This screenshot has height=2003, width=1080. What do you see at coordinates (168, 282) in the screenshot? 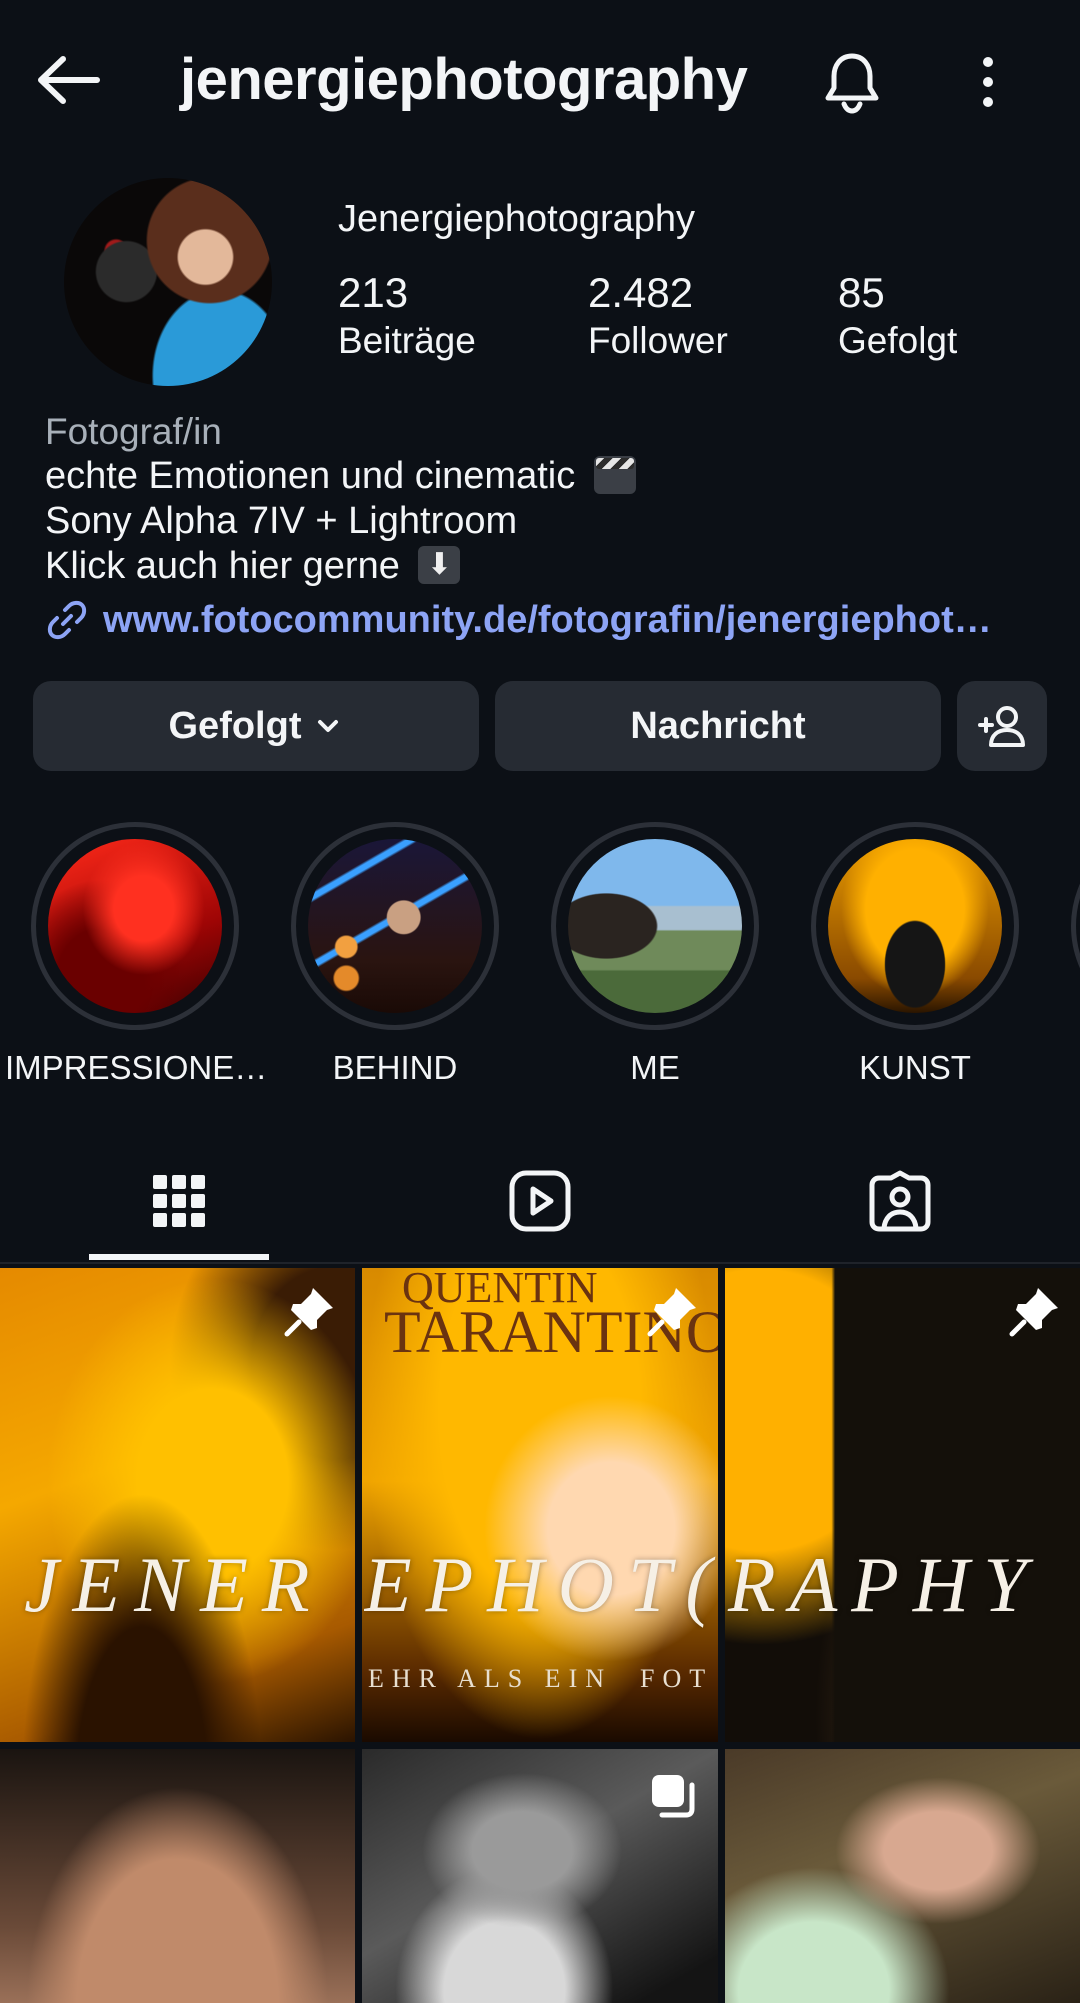
I see `profile-avatar` at bounding box center [168, 282].